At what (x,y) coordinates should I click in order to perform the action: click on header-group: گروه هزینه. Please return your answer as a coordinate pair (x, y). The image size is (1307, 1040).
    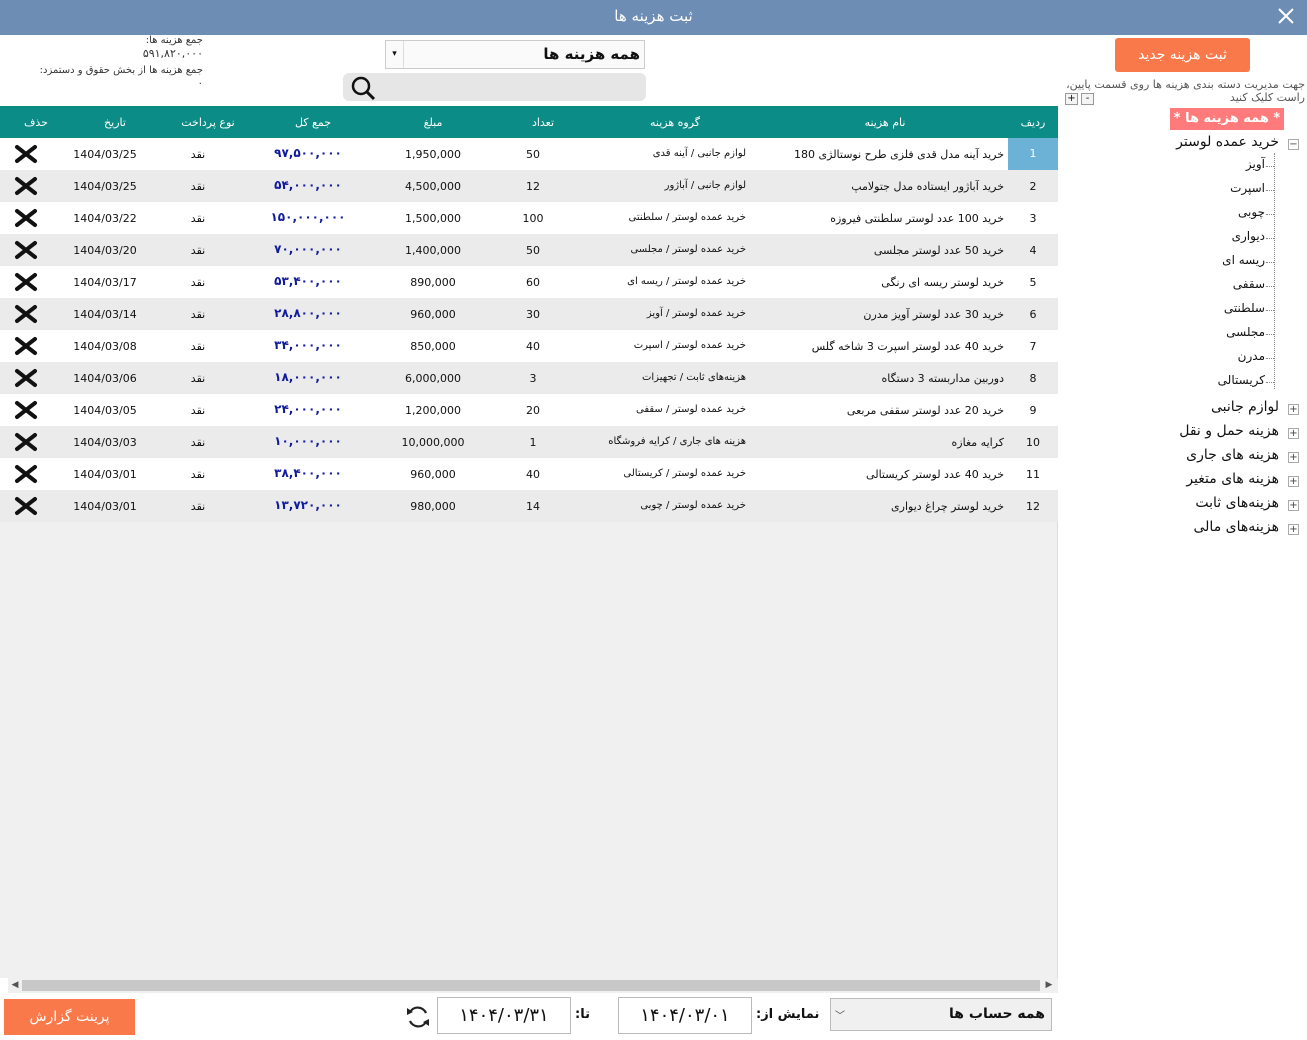
    Looking at the image, I should click on (675, 122).